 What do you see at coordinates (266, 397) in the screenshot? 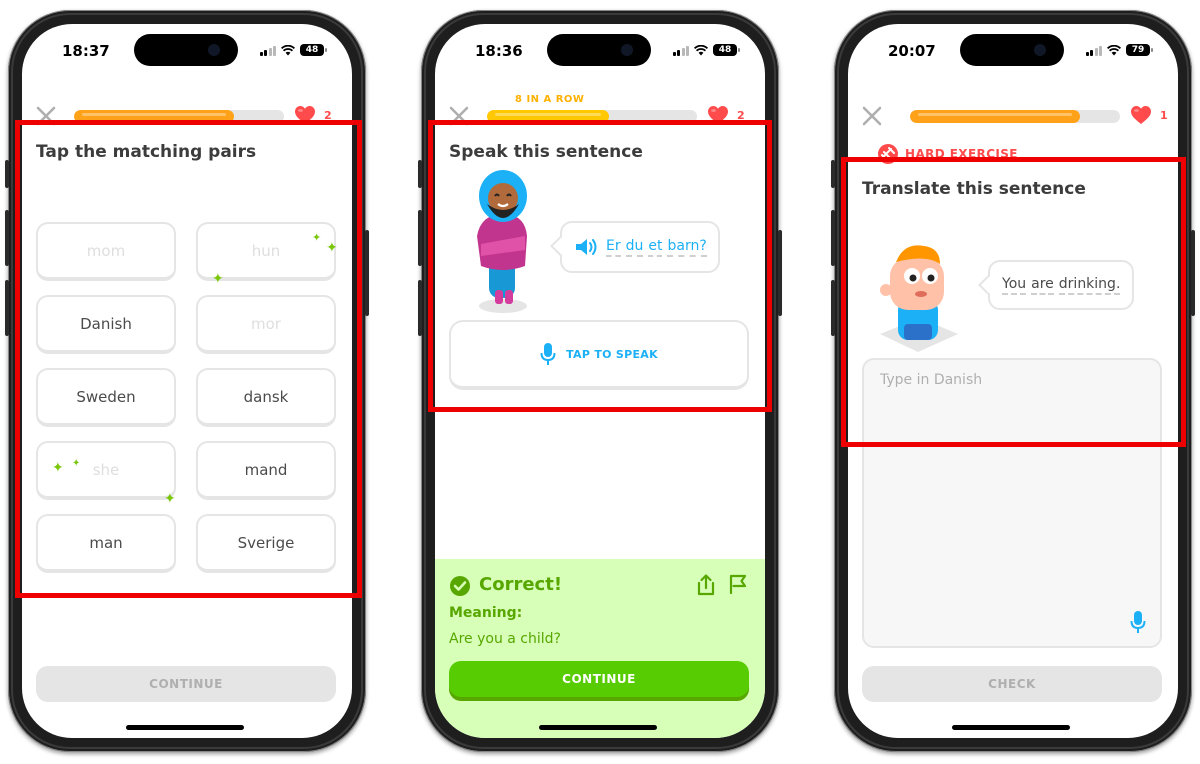
I see `match-tile: dansk` at bounding box center [266, 397].